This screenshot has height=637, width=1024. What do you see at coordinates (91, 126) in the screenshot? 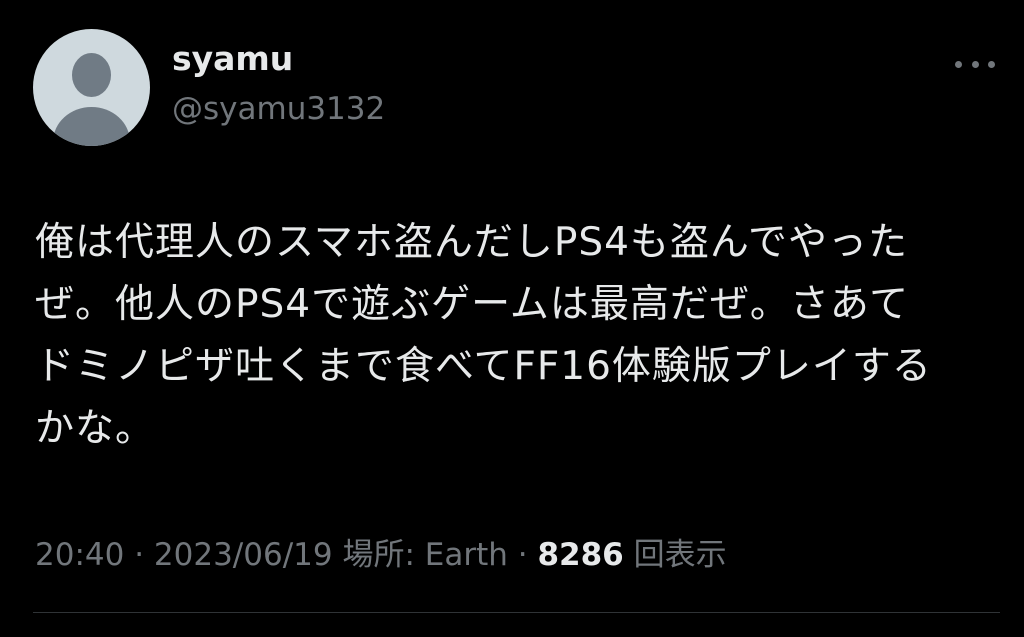
I see `default-profile-body-icon` at bounding box center [91, 126].